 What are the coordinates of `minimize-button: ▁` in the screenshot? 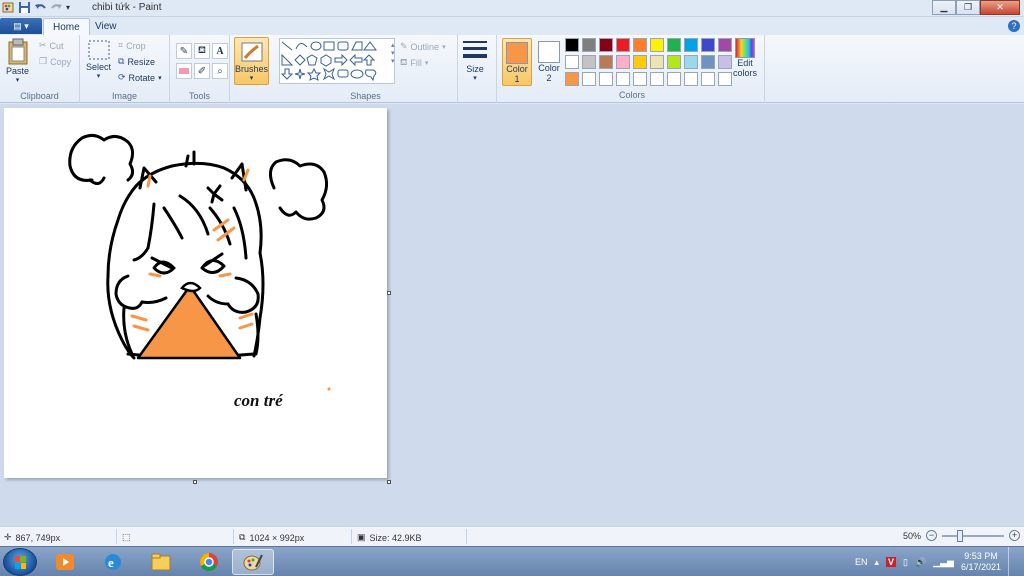 It's located at (944, 7).